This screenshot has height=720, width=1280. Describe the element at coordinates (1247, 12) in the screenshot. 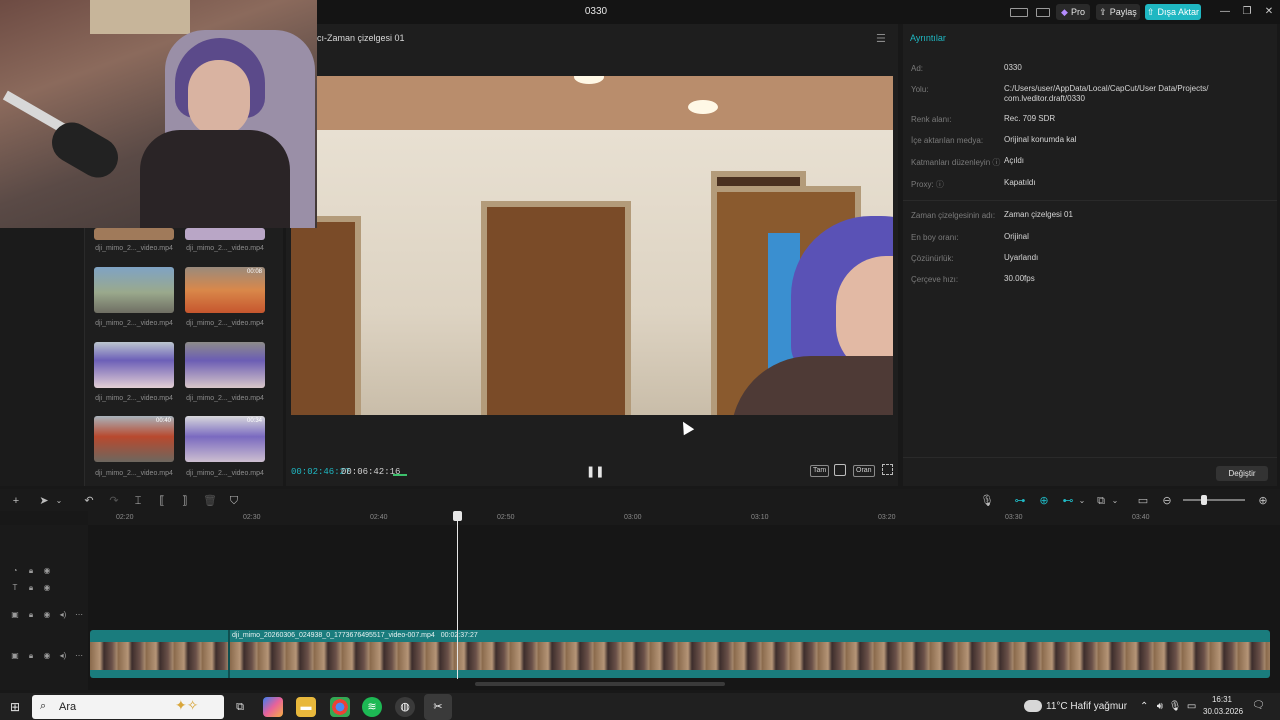

I see `maximize-button: ❐` at that location.